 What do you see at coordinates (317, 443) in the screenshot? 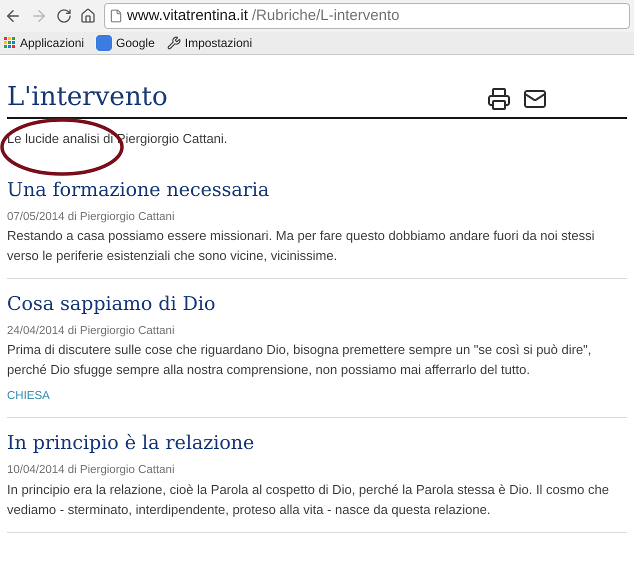
I see `article-title: In principio è la relazione` at bounding box center [317, 443].